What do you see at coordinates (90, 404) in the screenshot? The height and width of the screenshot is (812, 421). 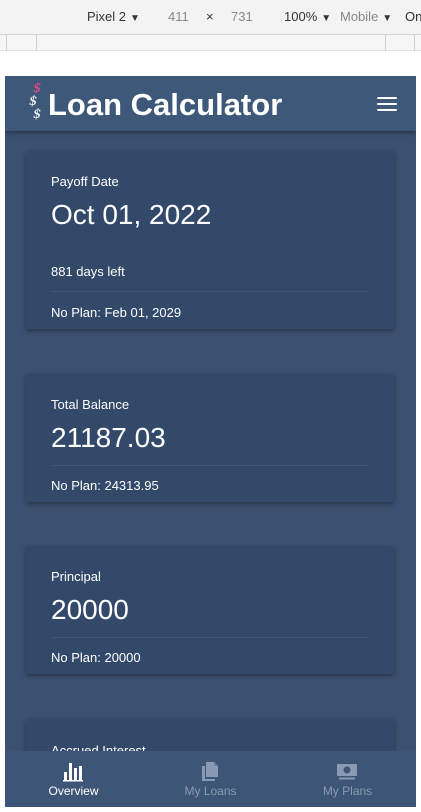 I see `card-label: Total Balance` at bounding box center [90, 404].